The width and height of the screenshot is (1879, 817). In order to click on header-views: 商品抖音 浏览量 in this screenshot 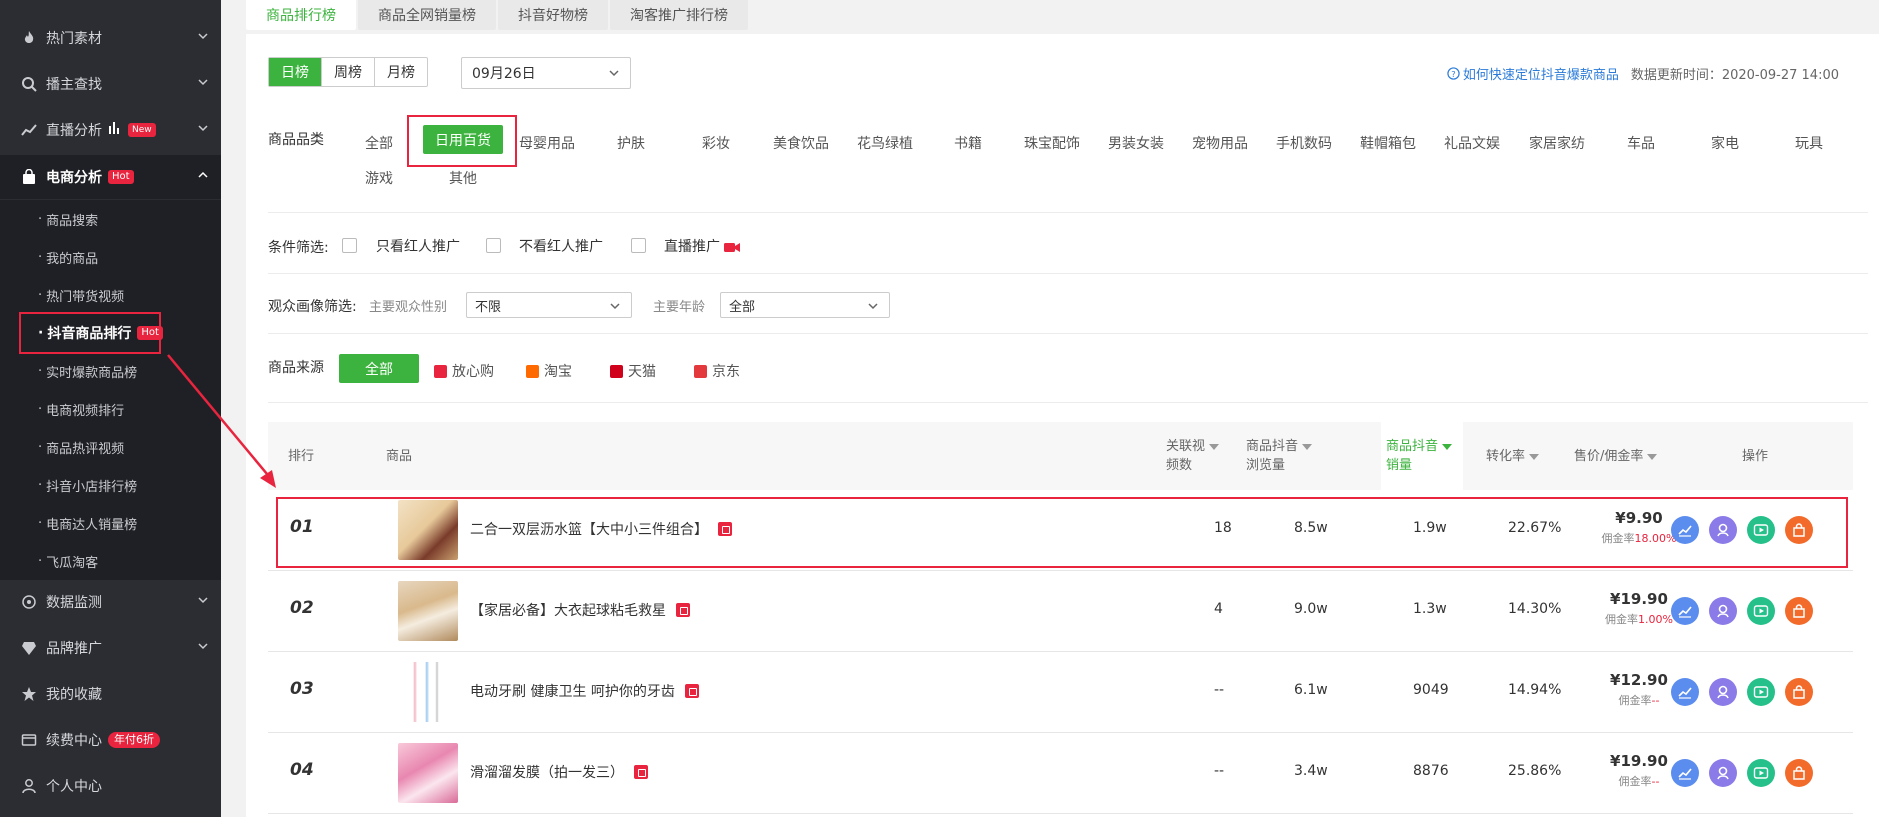, I will do `click(1279, 456)`.